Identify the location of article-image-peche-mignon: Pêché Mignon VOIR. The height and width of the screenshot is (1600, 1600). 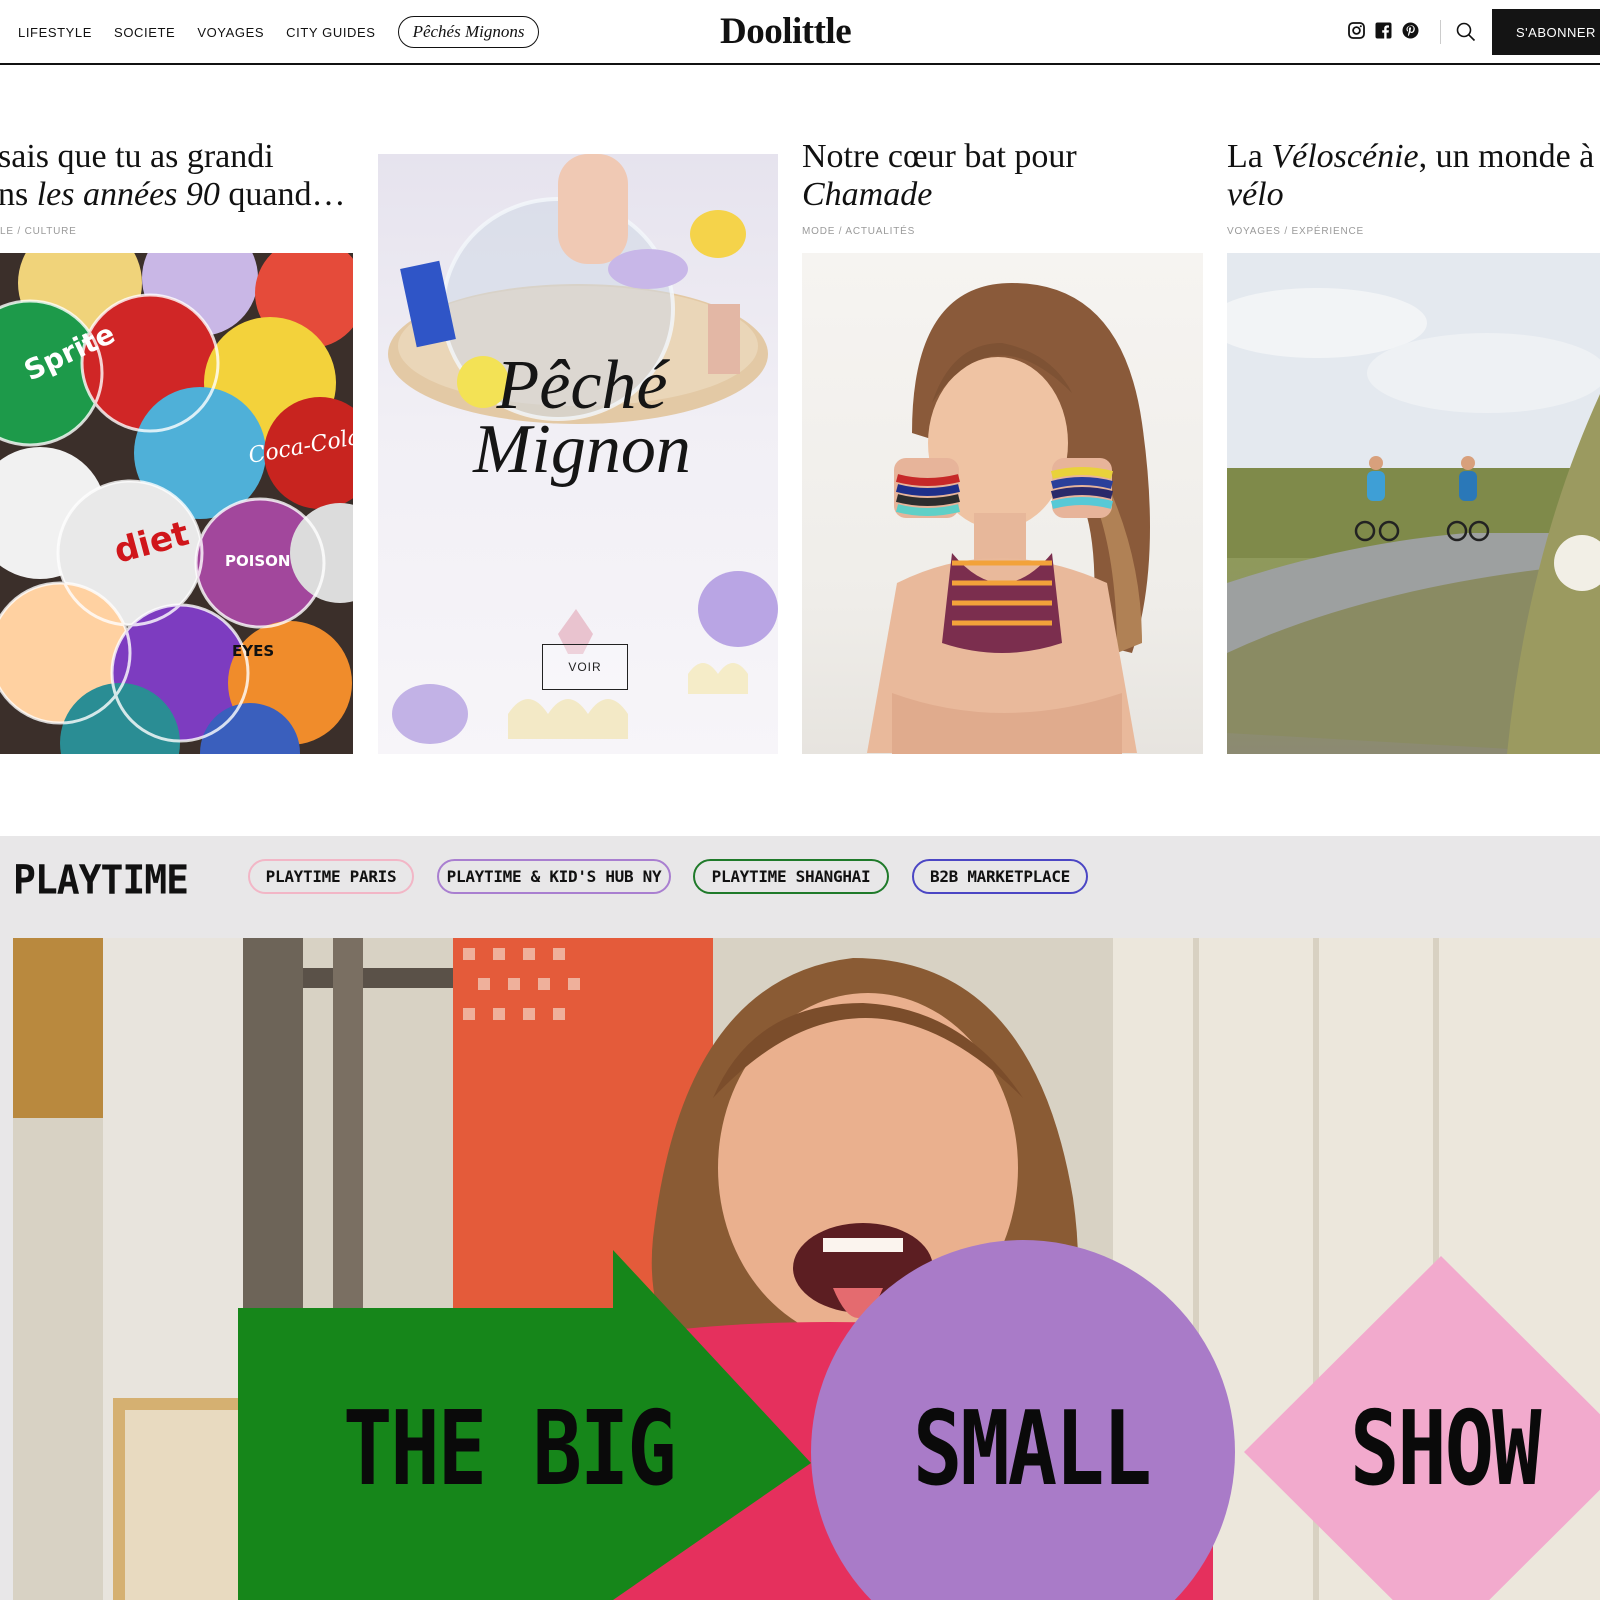
(578, 454).